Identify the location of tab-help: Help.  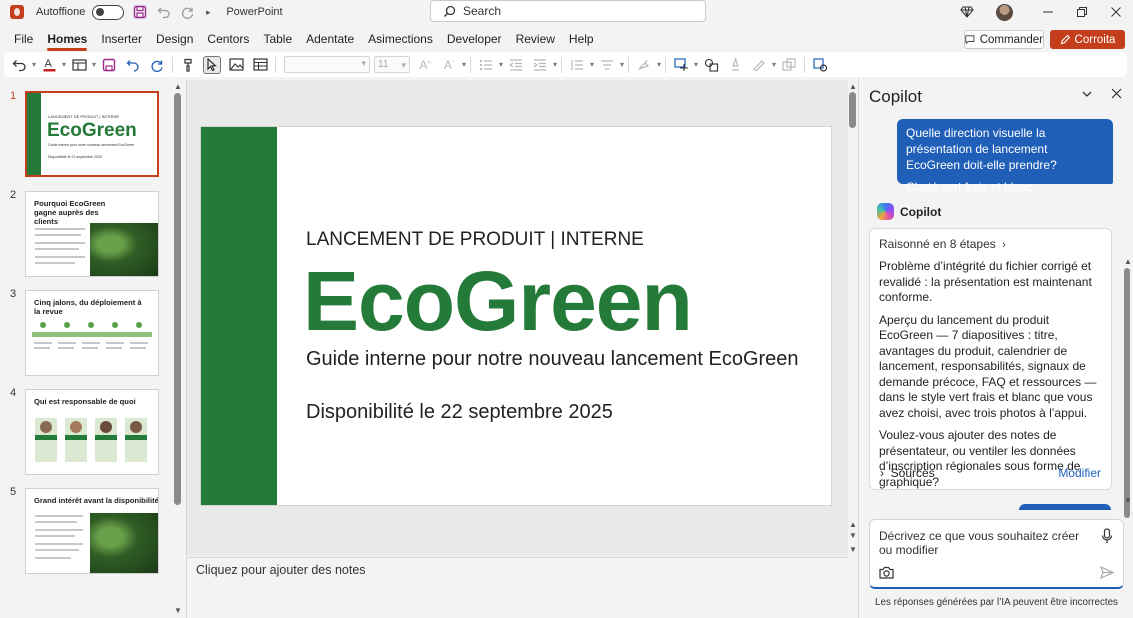
(581, 39).